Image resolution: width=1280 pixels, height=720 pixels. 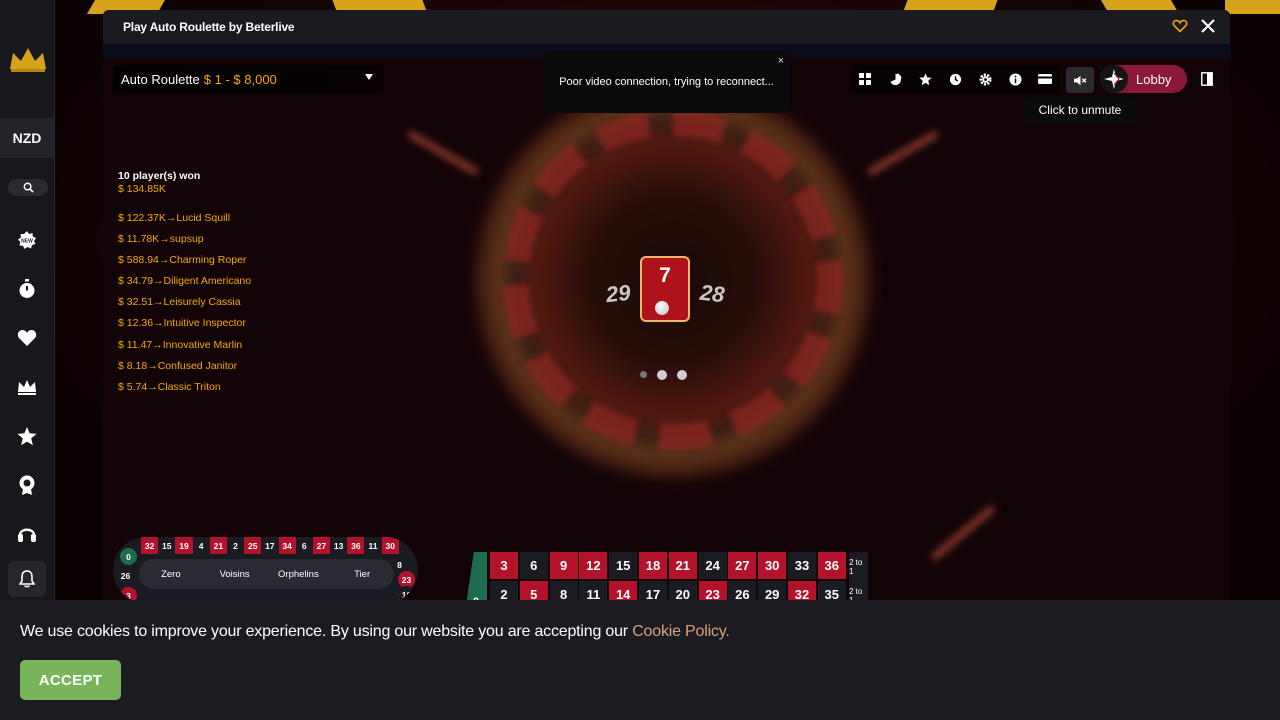 I want to click on racetrack-number: 11, so click(x=373, y=545).